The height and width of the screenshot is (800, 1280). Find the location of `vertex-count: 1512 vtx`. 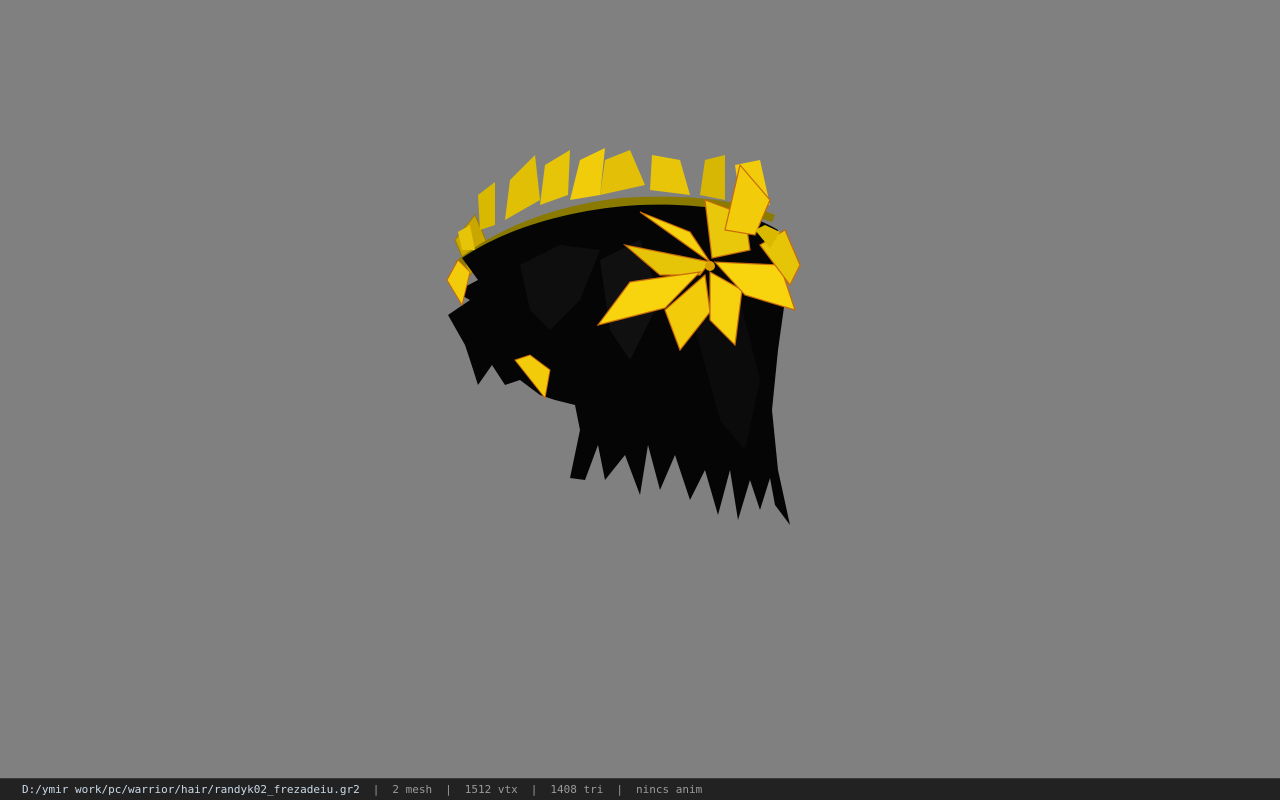

vertex-count: 1512 vtx is located at coordinates (491, 789).